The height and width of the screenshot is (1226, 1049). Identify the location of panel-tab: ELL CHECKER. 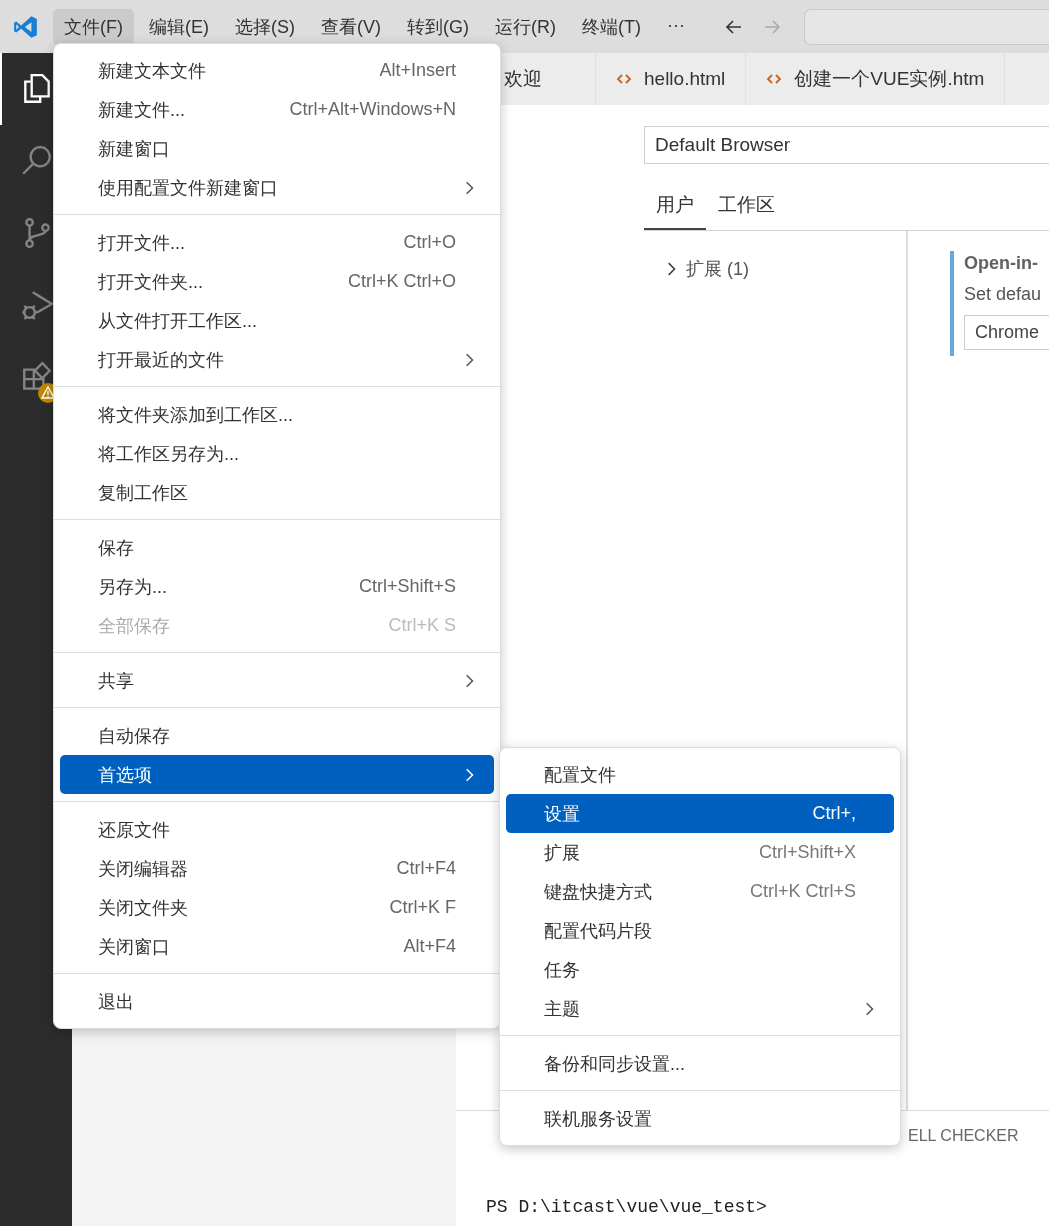
(963, 1142).